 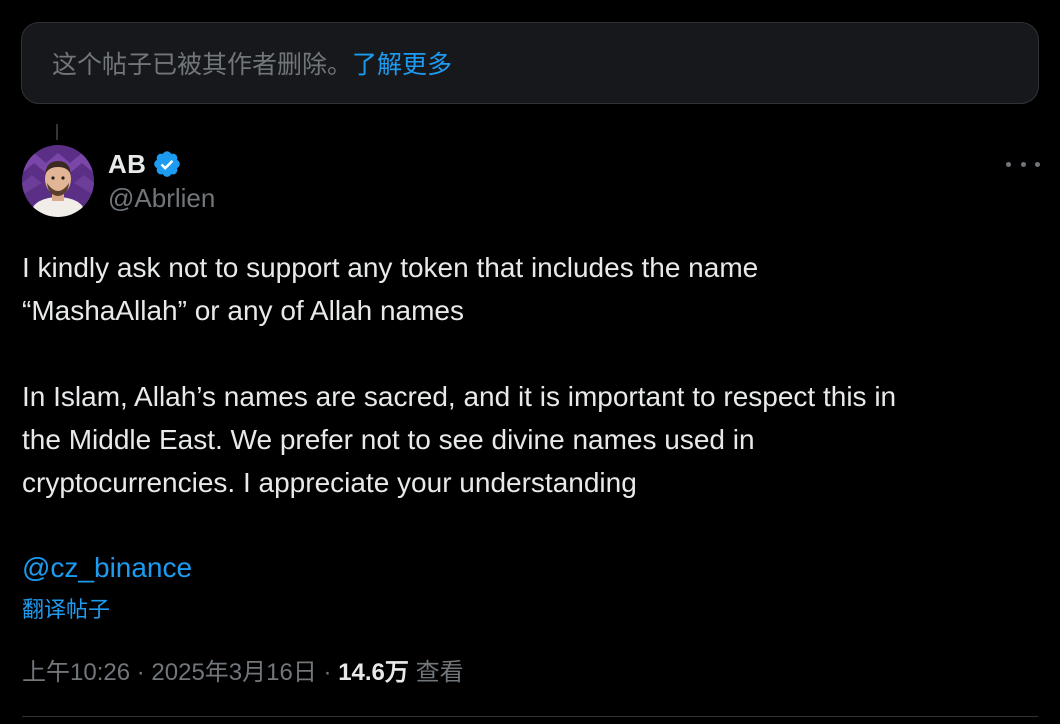 I want to click on post-date: 2025年3月16日, so click(x=233, y=672).